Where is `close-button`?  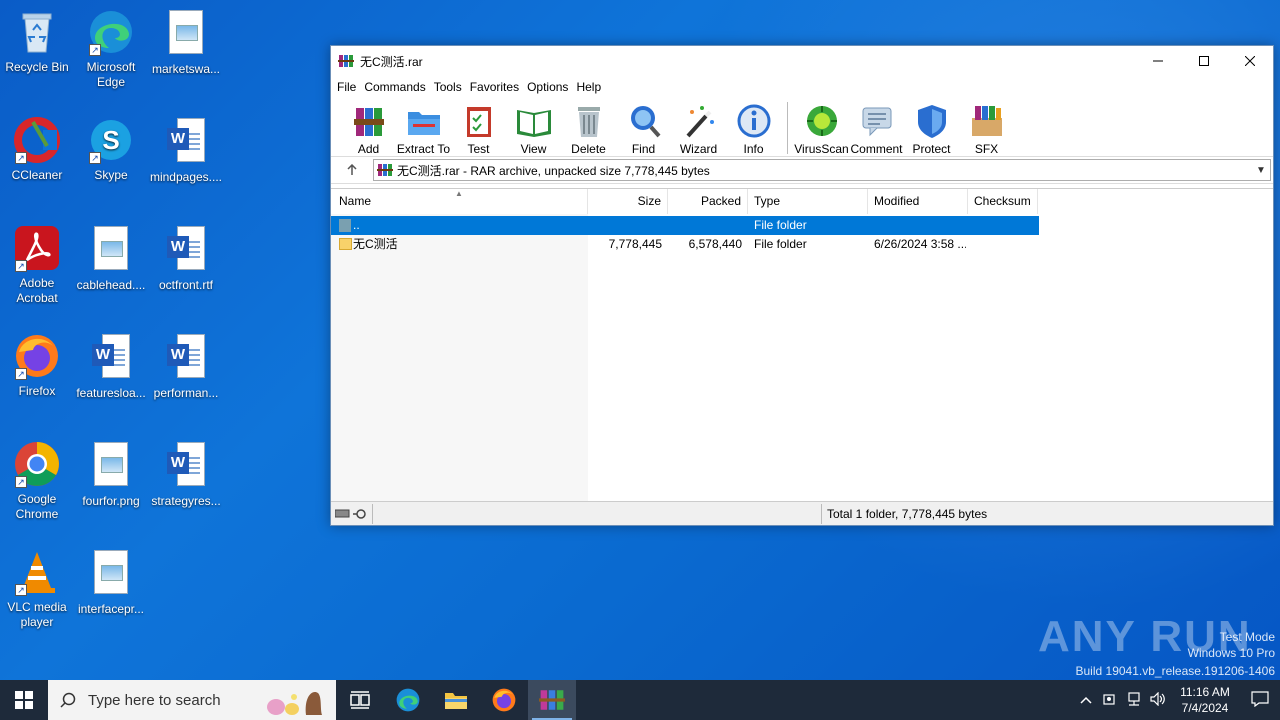 close-button is located at coordinates (1250, 61).